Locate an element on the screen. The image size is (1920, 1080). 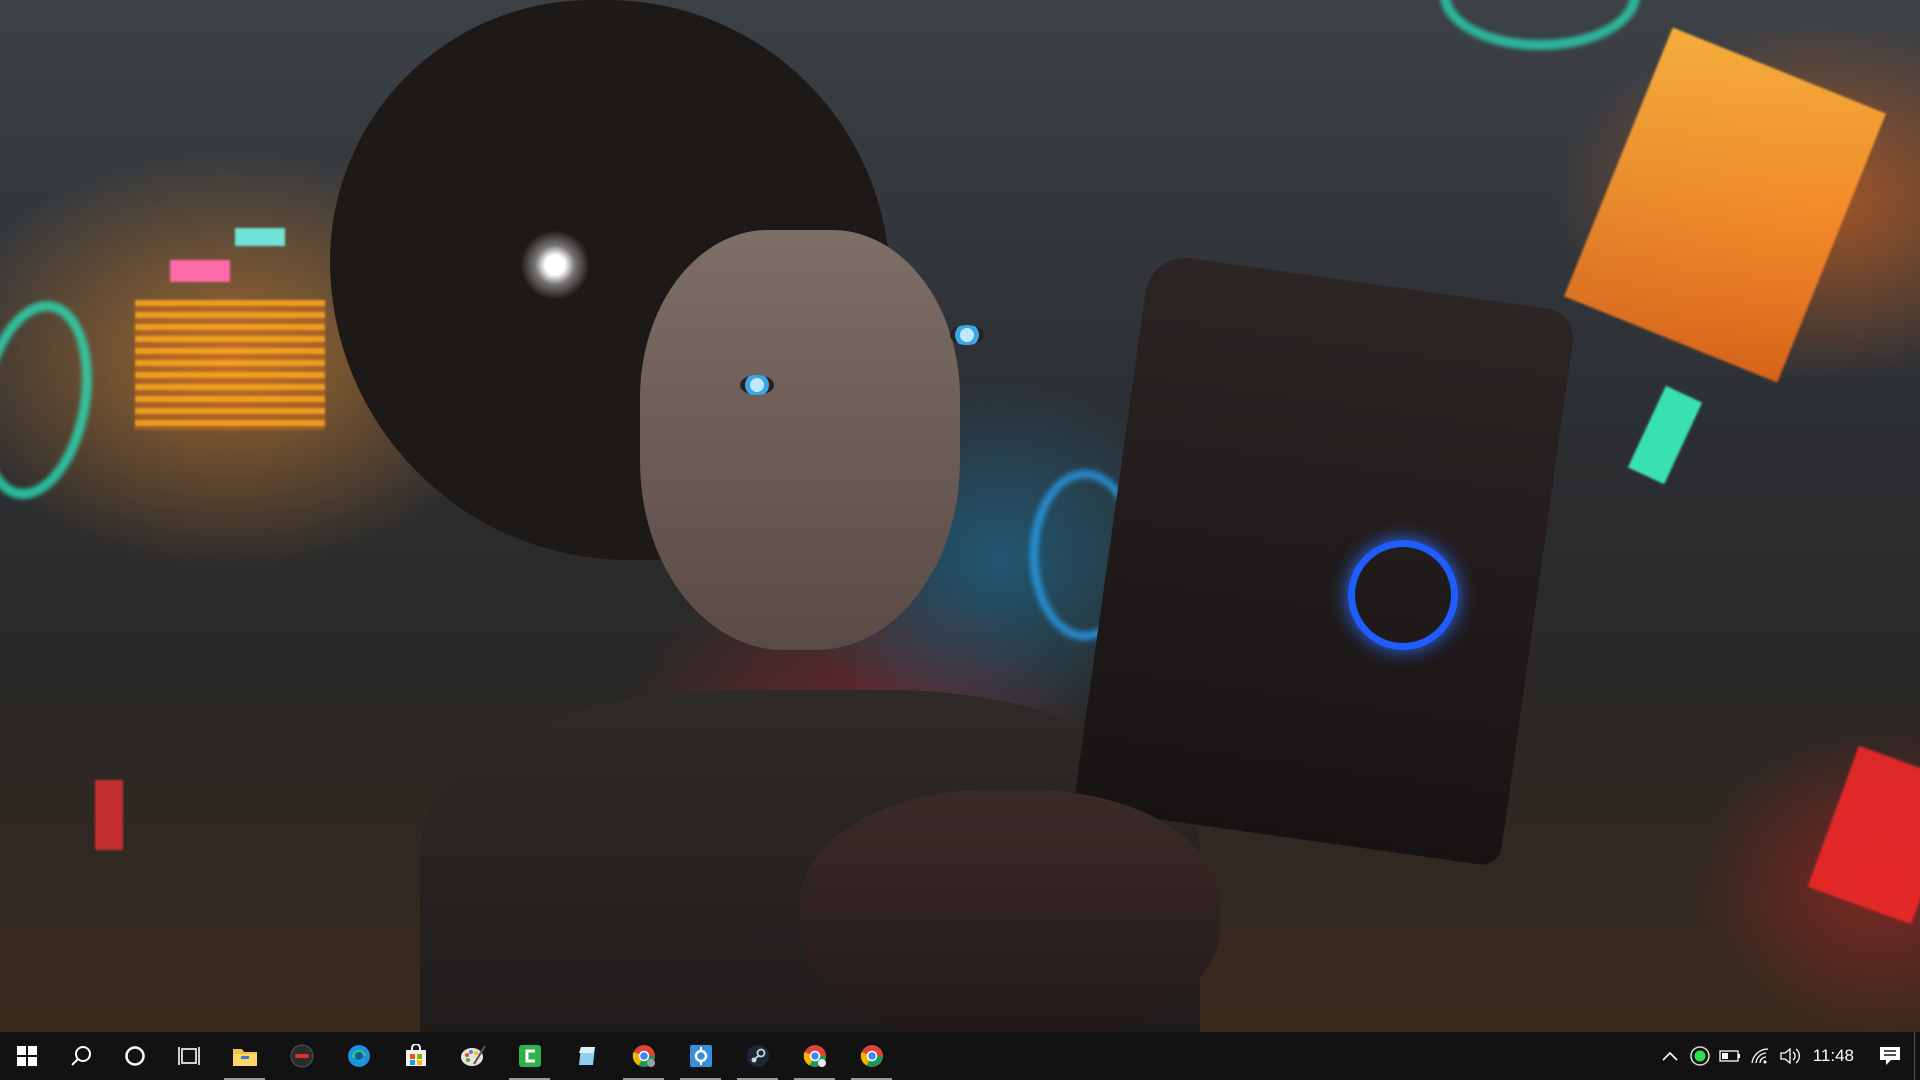
lens-flare is located at coordinates (555, 265).